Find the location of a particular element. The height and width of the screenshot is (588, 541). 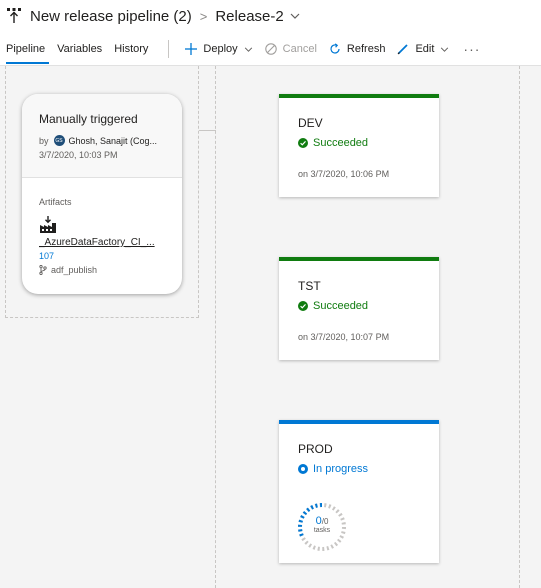

breadcrumb: New release pipeline (2) > Release-2 is located at coordinates (153, 16).